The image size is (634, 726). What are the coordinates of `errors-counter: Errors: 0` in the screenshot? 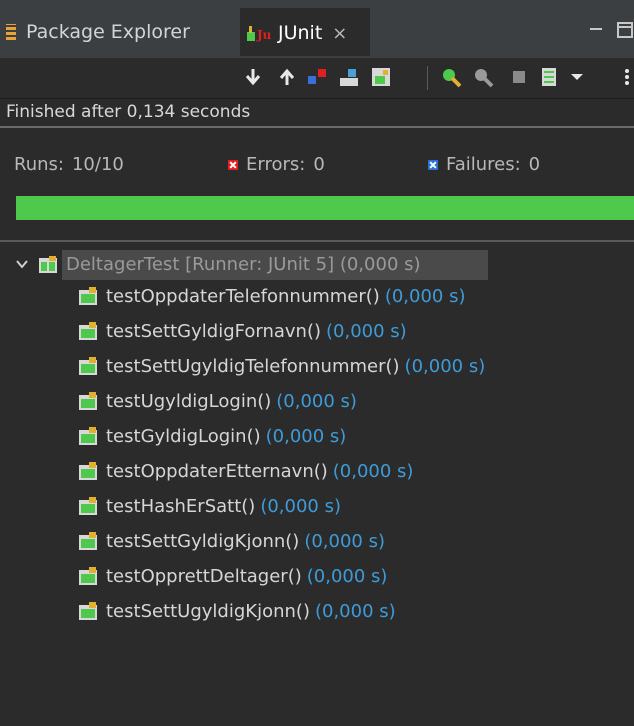 It's located at (276, 164).